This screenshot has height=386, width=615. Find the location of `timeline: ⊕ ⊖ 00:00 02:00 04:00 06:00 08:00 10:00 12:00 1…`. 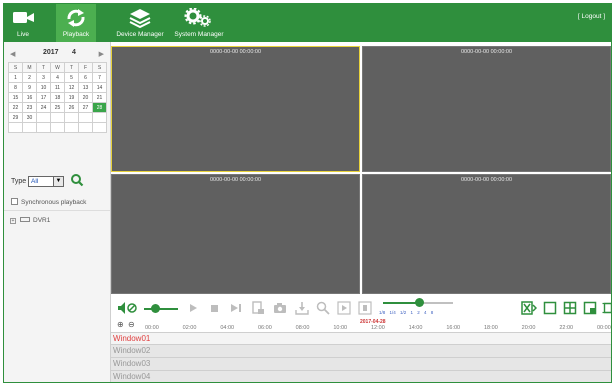

timeline: ⊕ ⊖ 00:00 02:00 04:00 06:00 08:00 10:00 12:00 1… is located at coordinates (361, 350).